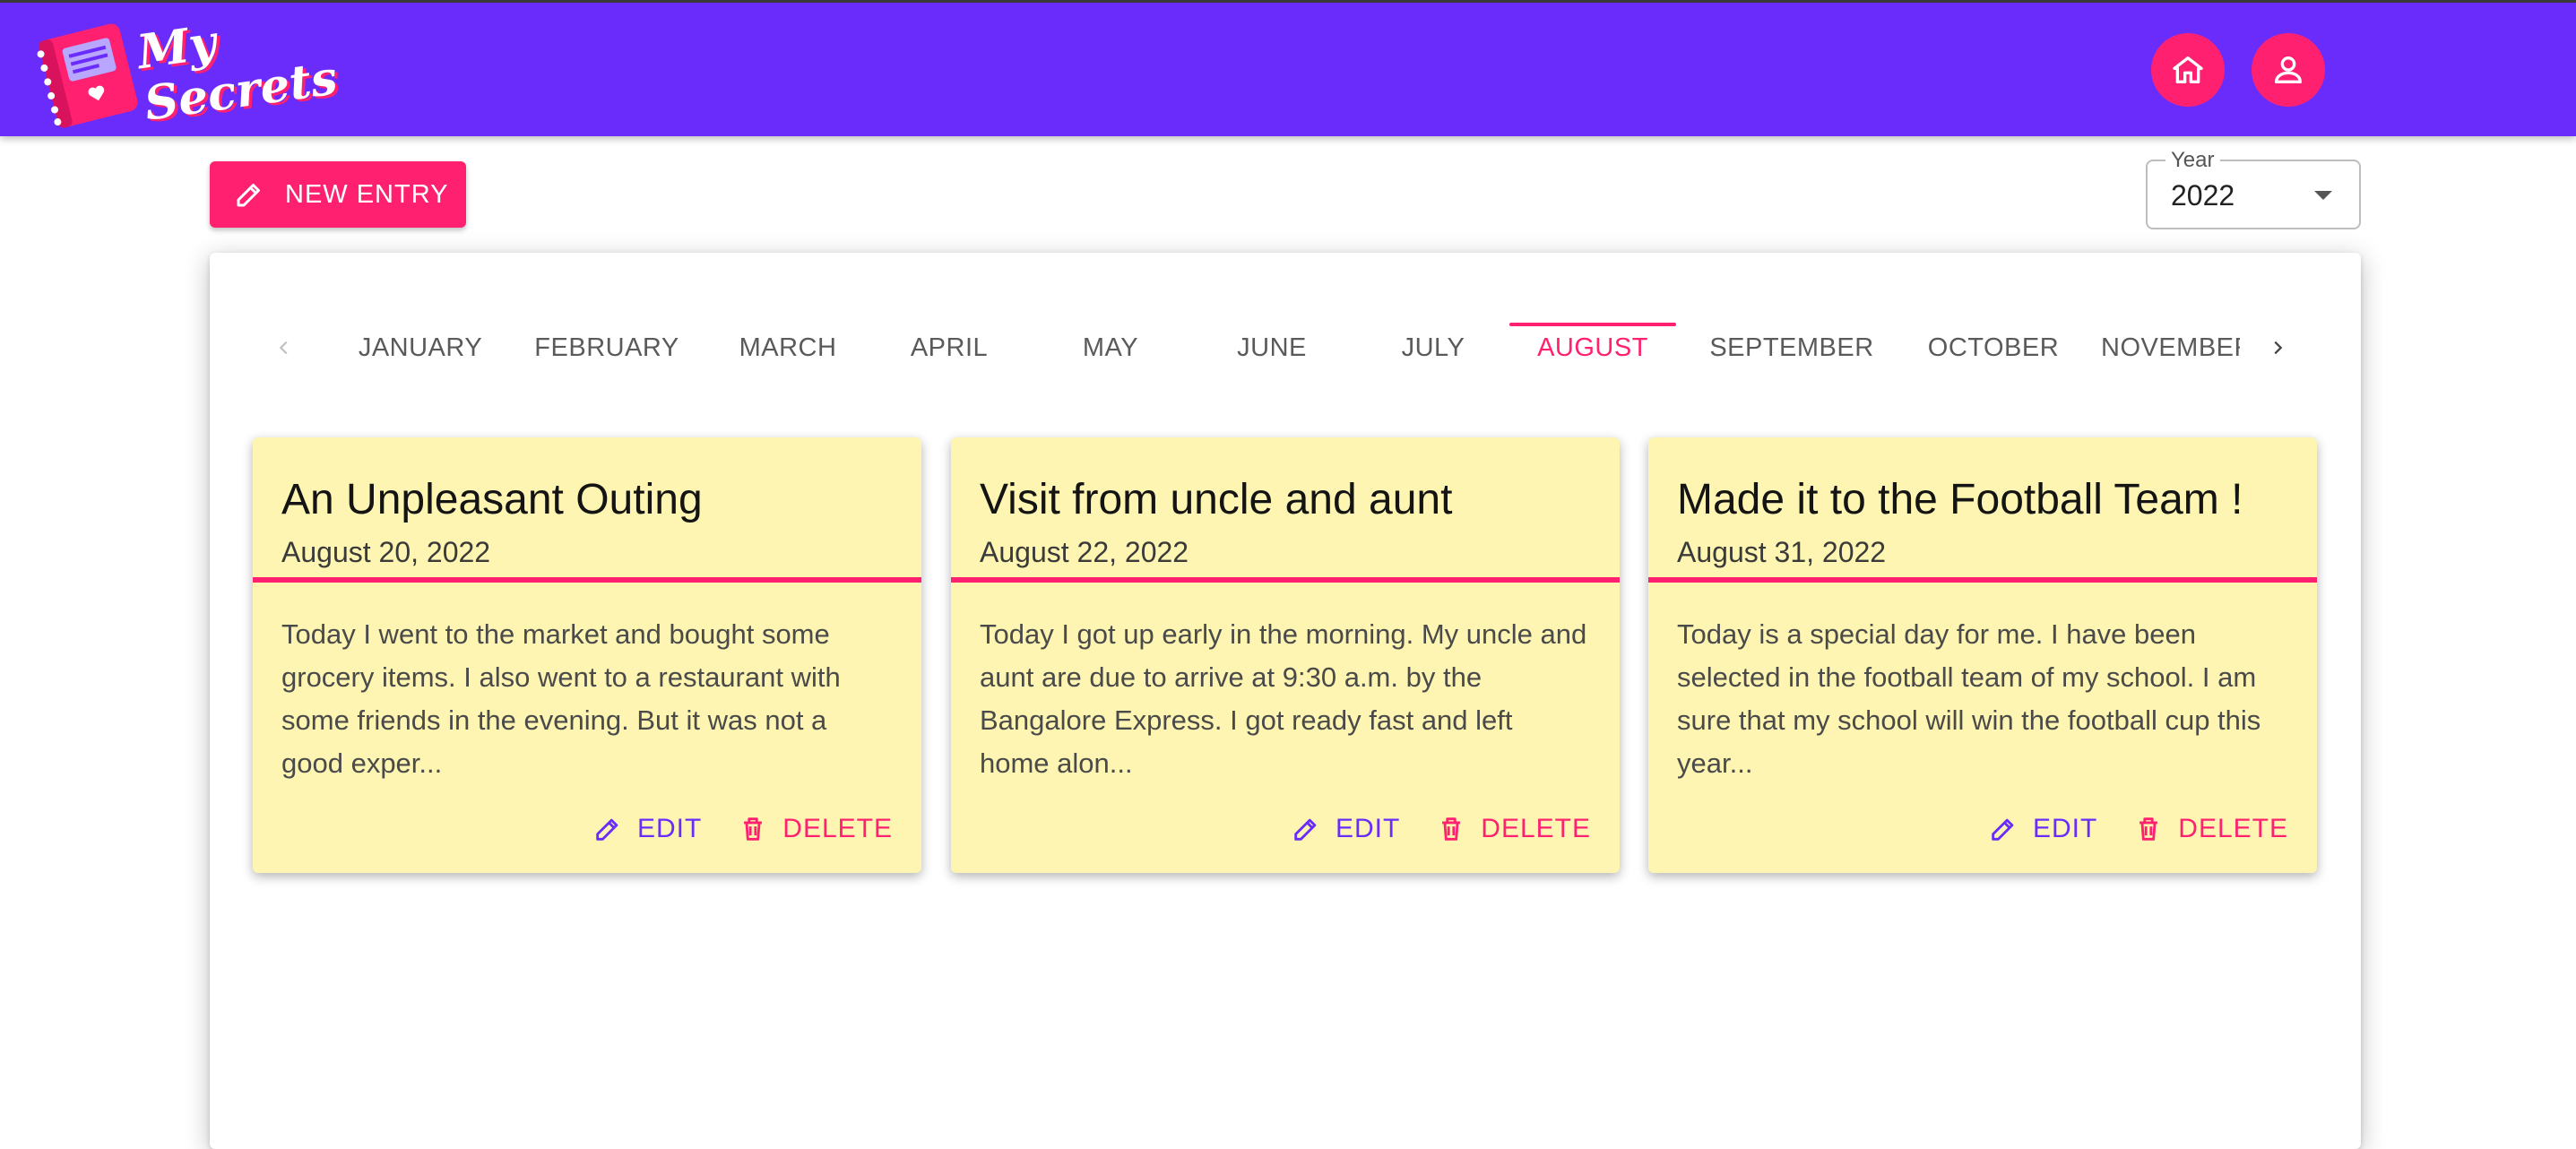 This screenshot has height=1149, width=2576. Describe the element at coordinates (2192, 160) in the screenshot. I see `year-label: Year` at that location.